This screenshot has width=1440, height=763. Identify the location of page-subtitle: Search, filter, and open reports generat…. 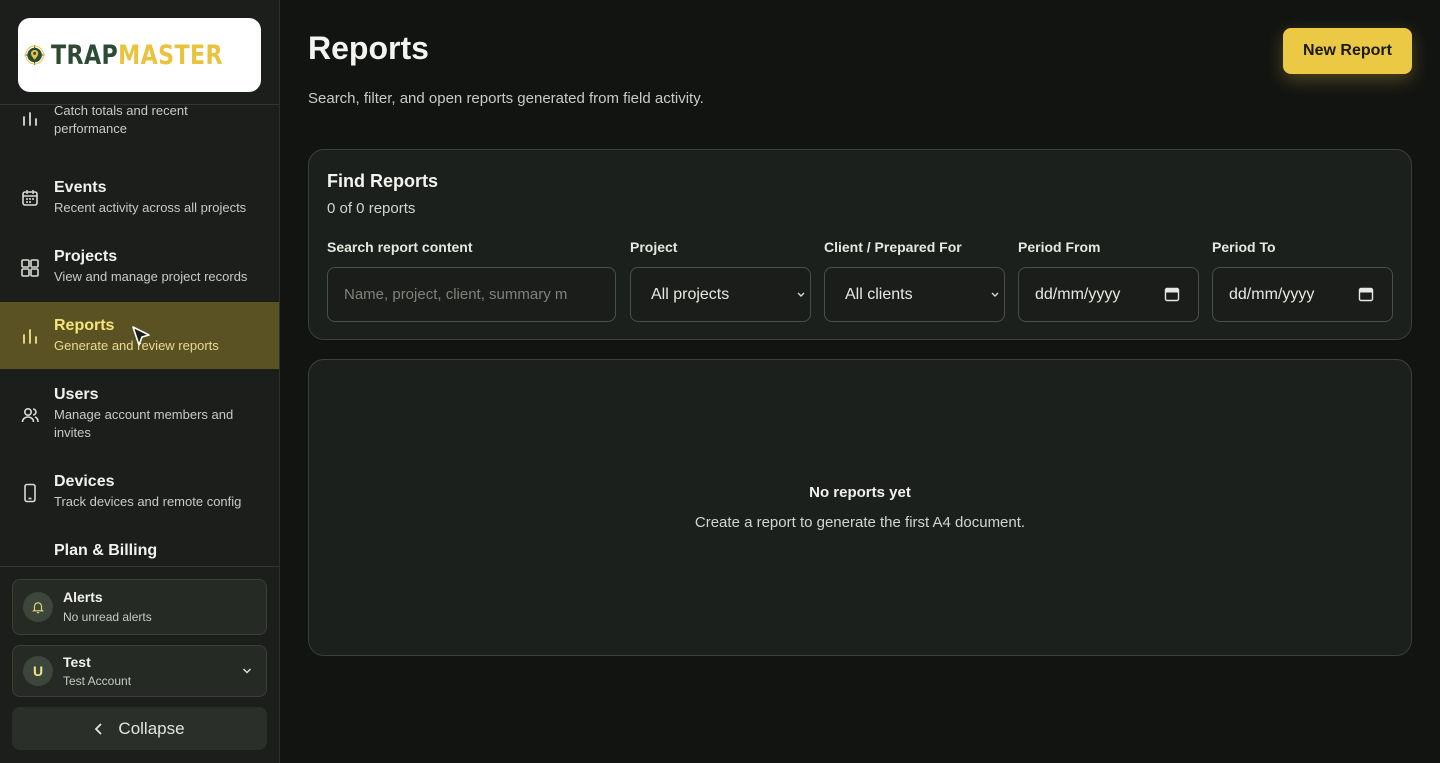
(506, 98).